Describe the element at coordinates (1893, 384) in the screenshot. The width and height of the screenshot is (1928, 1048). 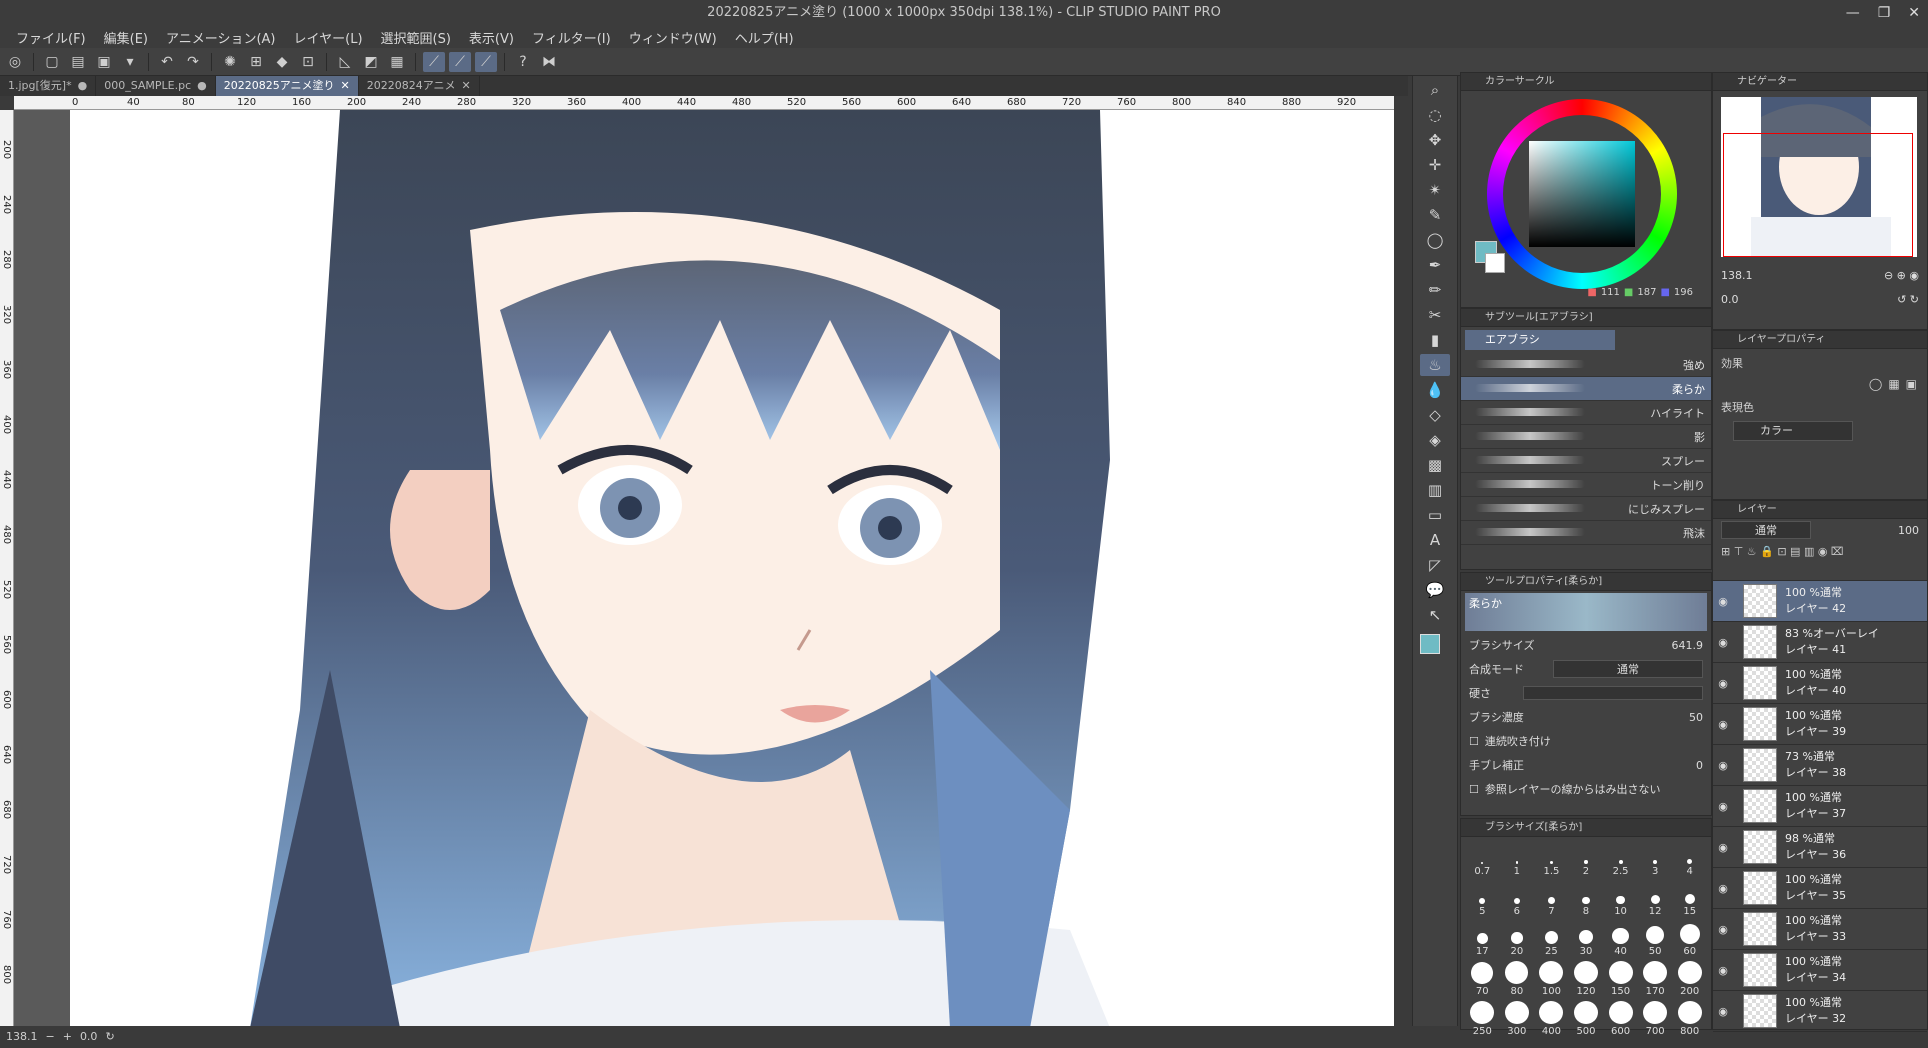
I see `tone-effect-icon: ▦` at that location.